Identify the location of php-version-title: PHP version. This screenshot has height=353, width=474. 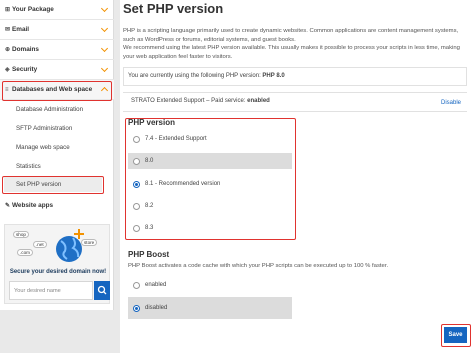
(151, 122).